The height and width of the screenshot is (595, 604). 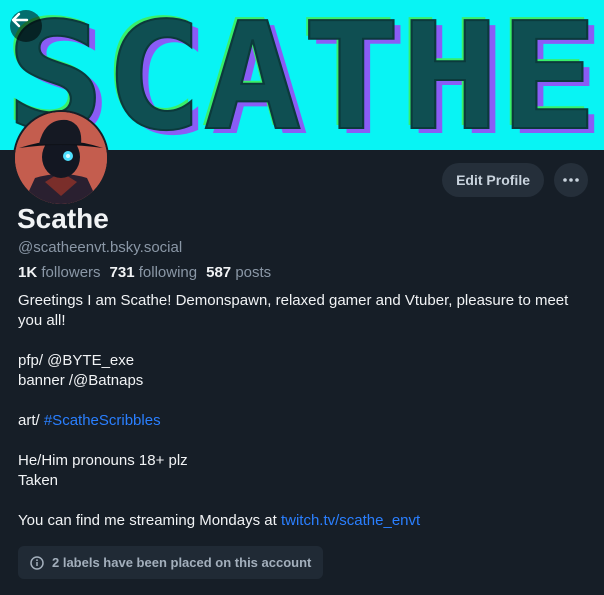 I want to click on bio-art-line: art/ #ScatheScribbles, so click(x=89, y=420).